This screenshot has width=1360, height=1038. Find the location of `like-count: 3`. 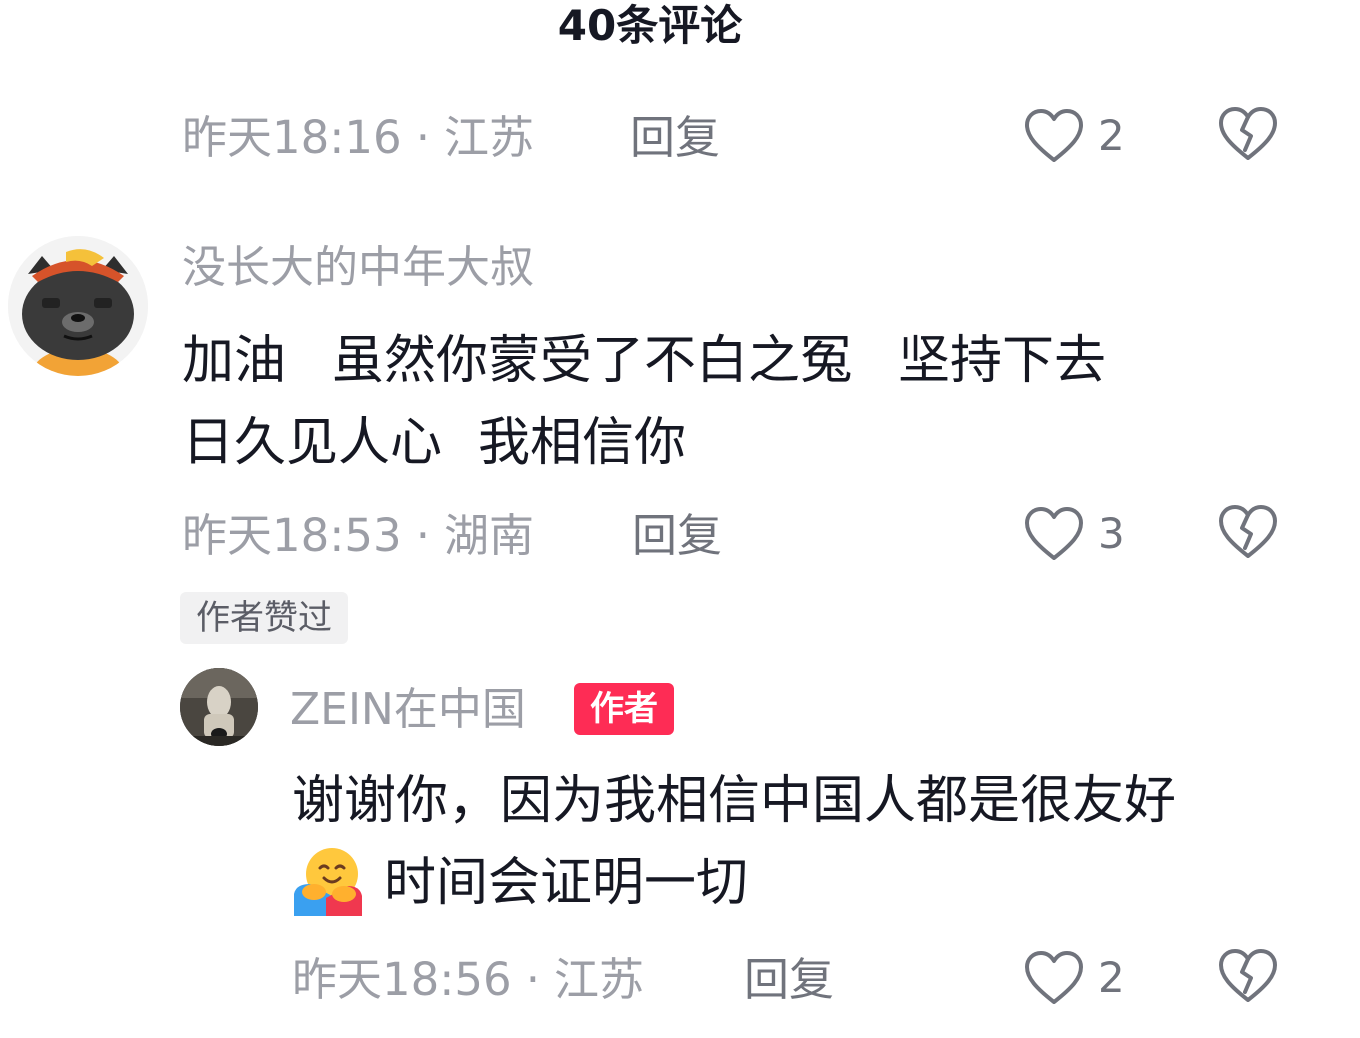

like-count: 3 is located at coordinates (1111, 533).